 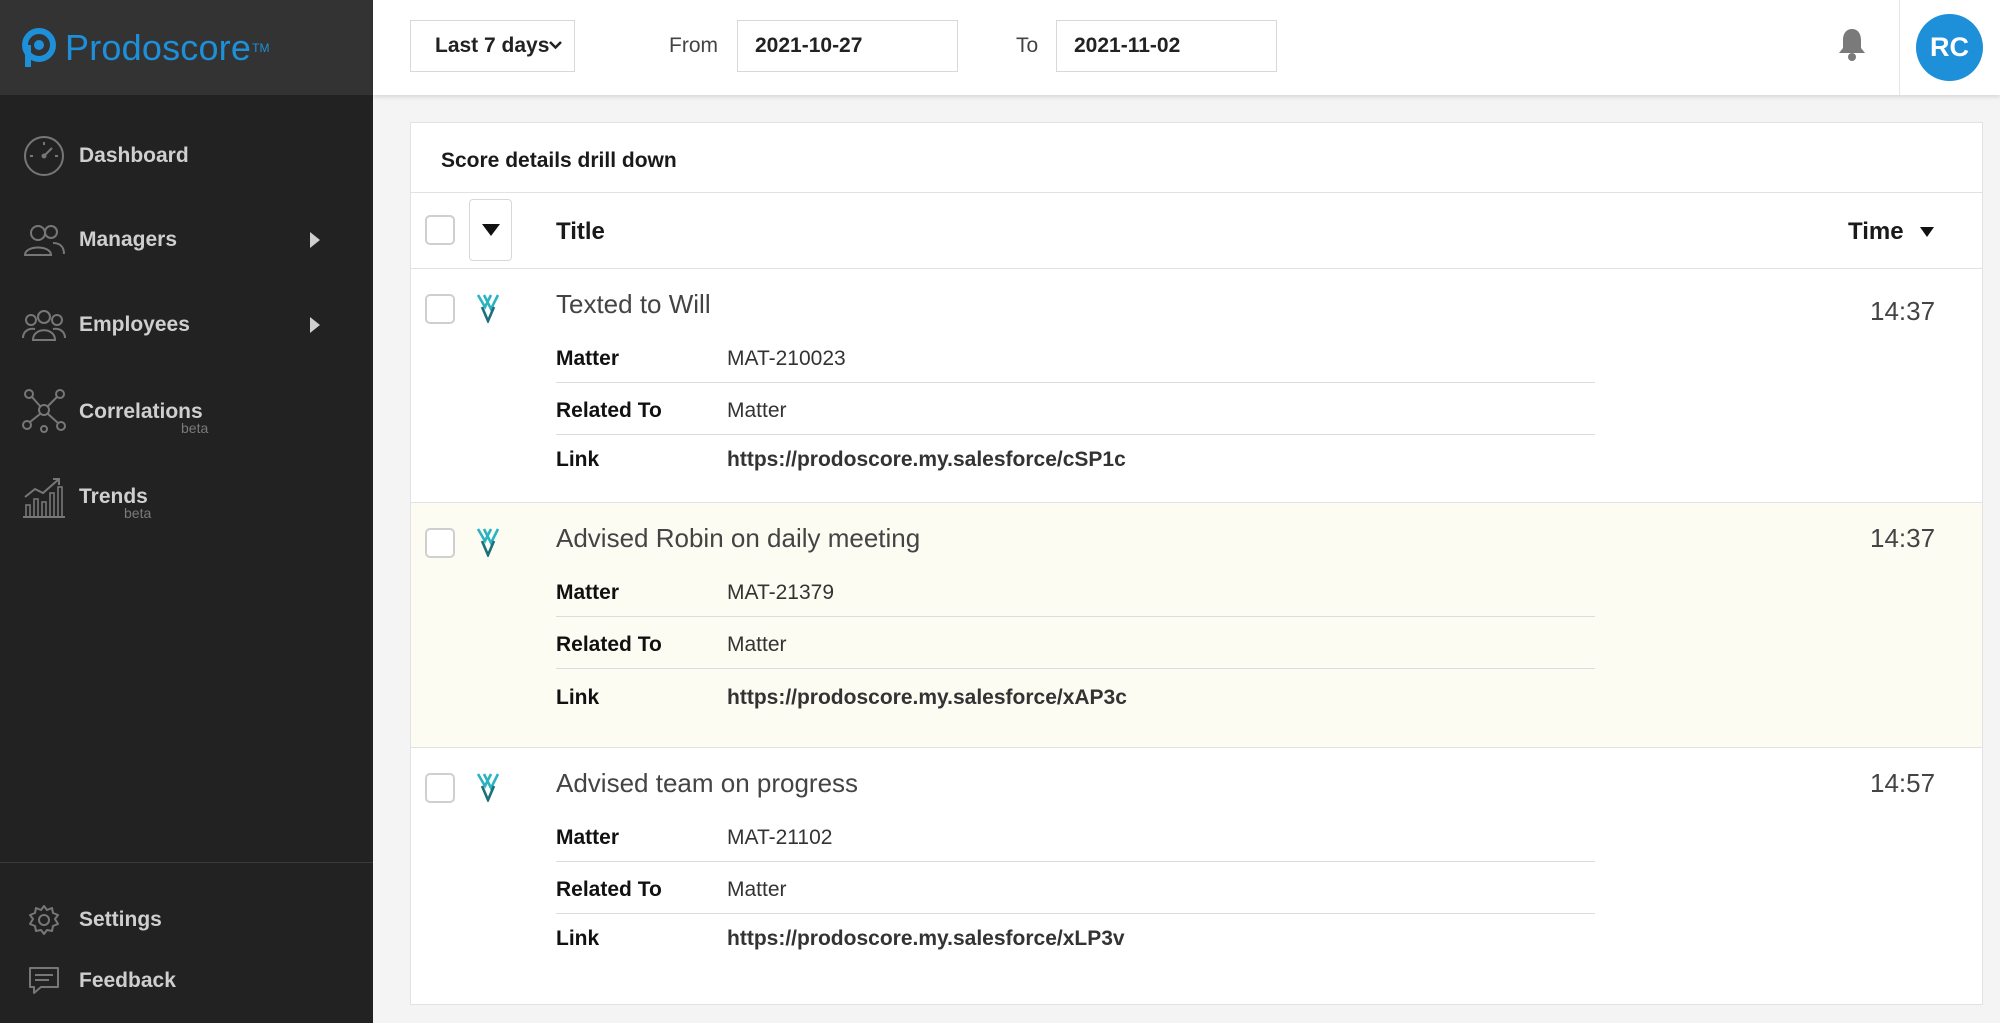 I want to click on column-header-time: Time, so click(x=1876, y=232).